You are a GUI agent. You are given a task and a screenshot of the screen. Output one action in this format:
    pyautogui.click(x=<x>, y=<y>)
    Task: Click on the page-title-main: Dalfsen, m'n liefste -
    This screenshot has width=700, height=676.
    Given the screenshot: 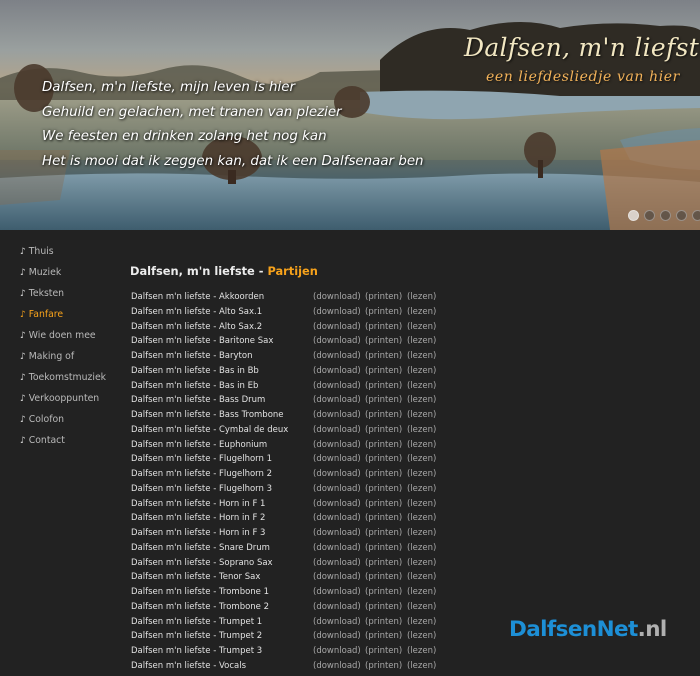 What is the action you would take?
    pyautogui.click(x=199, y=271)
    